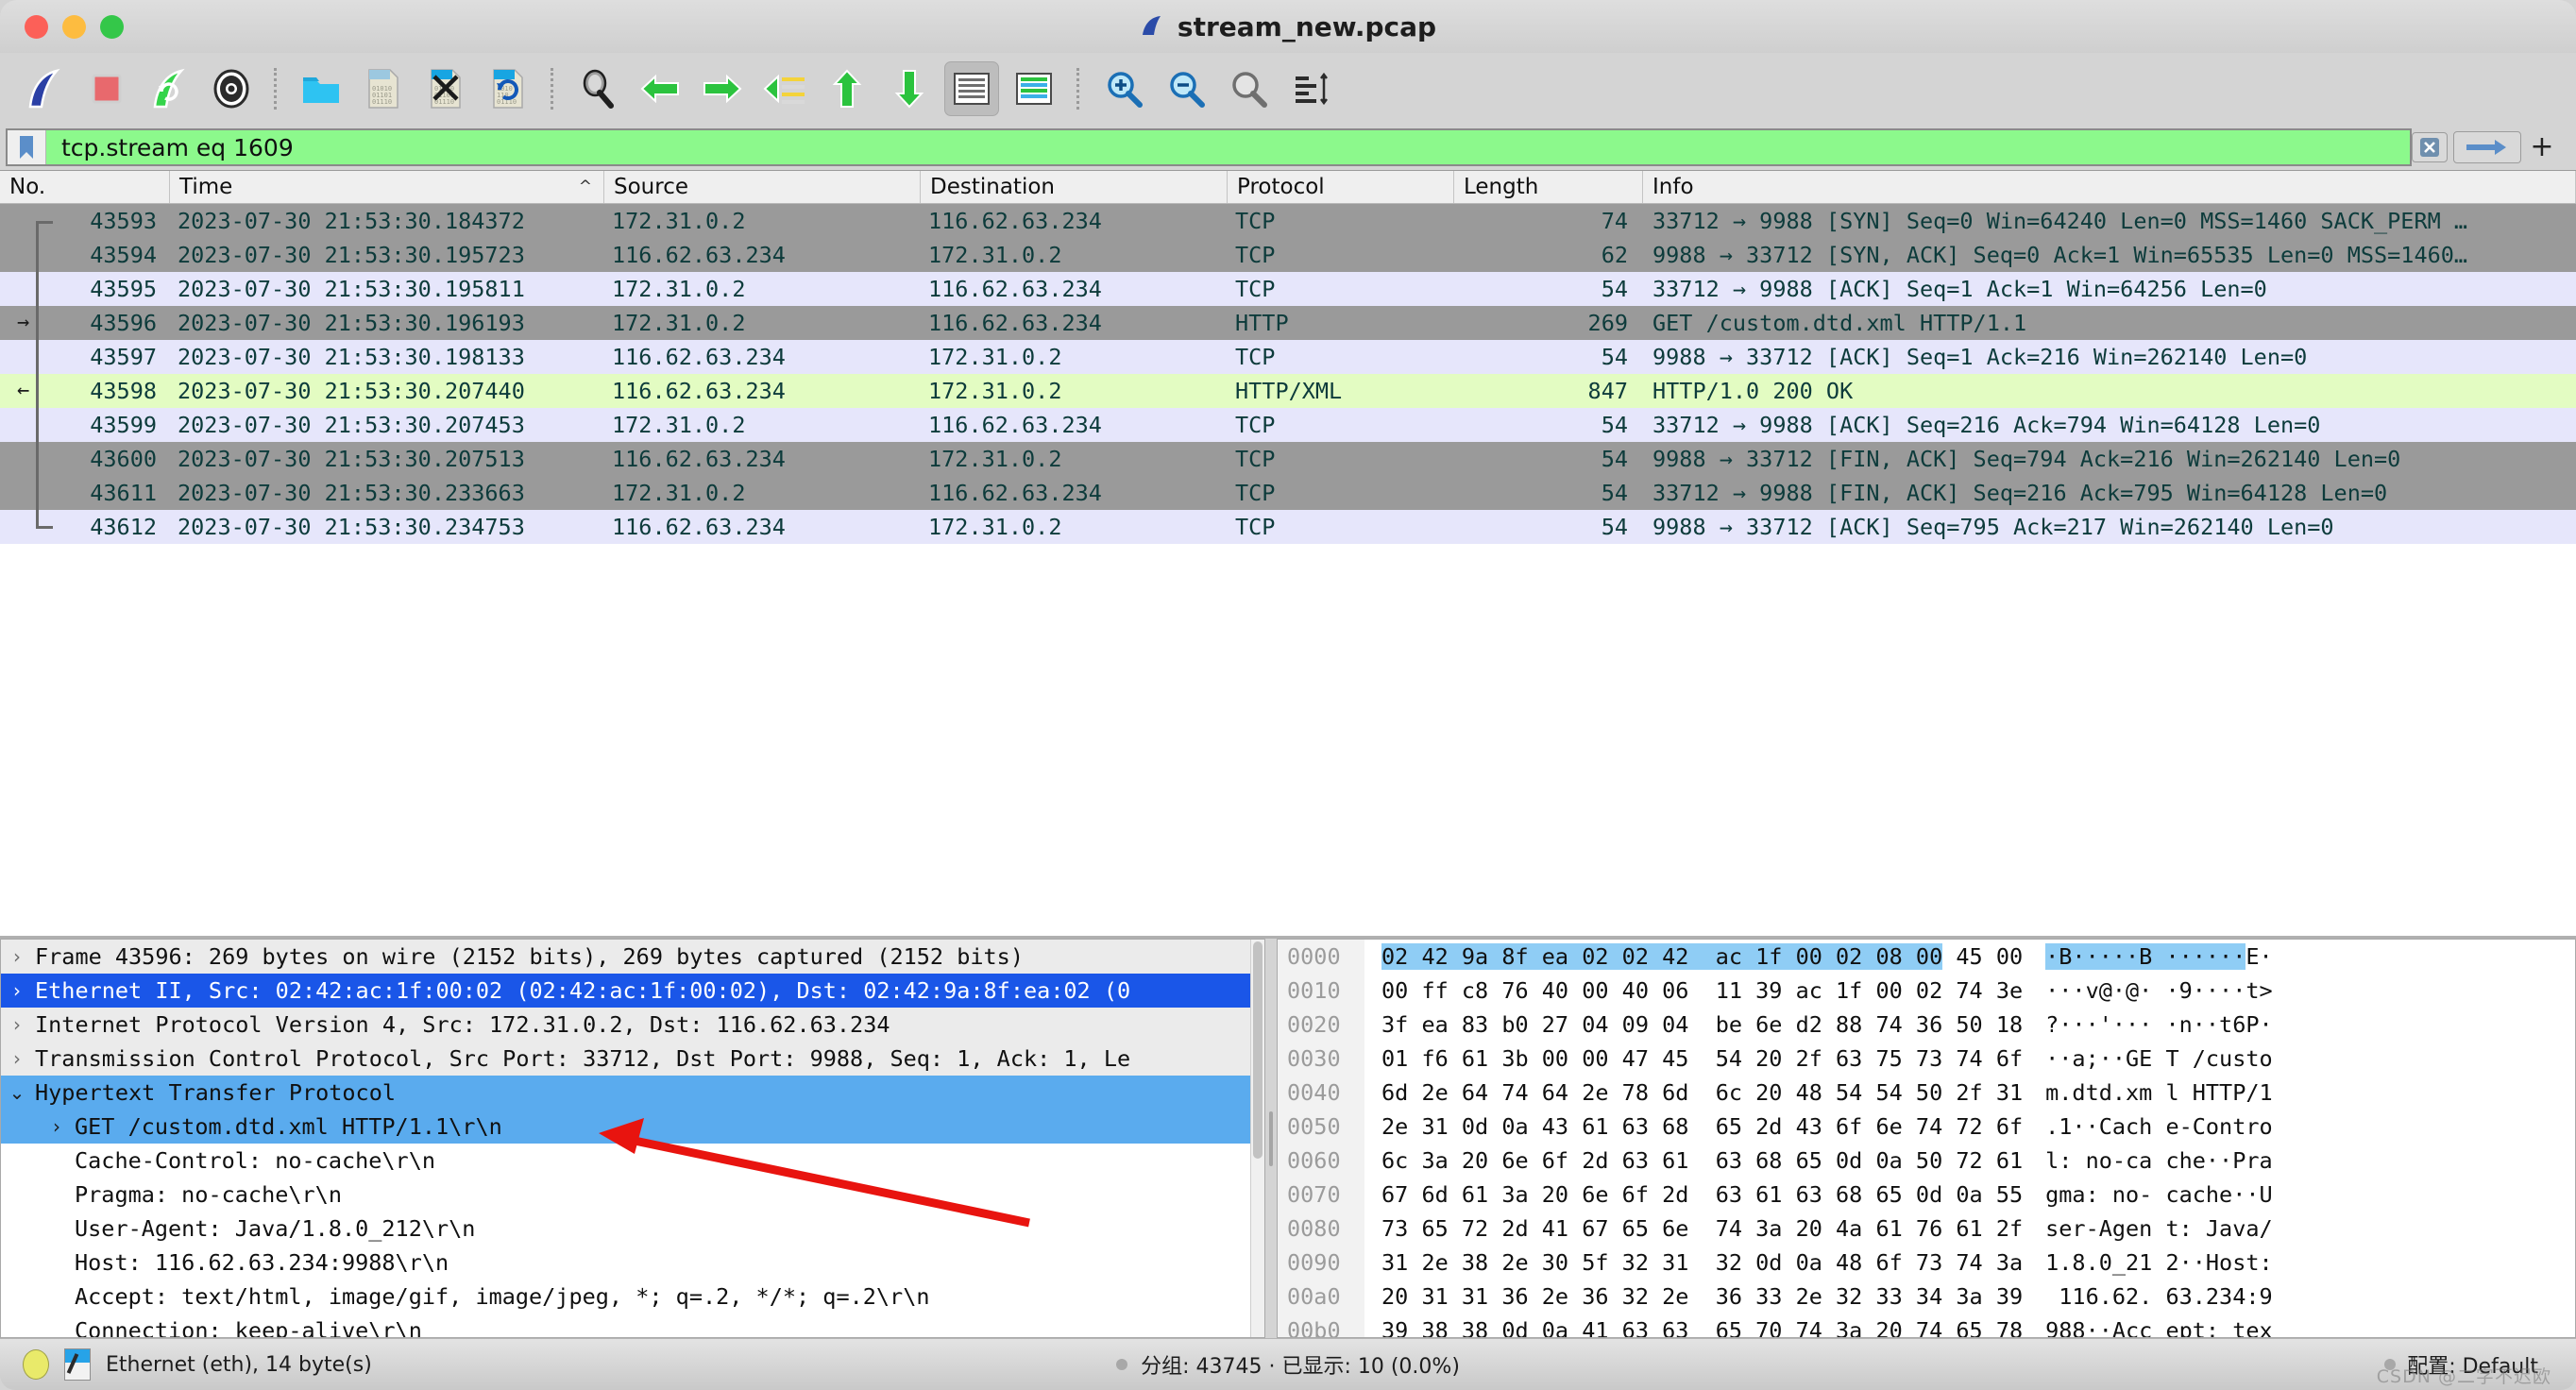  Describe the element at coordinates (598, 88) in the screenshot. I see `find-packet-button` at that location.